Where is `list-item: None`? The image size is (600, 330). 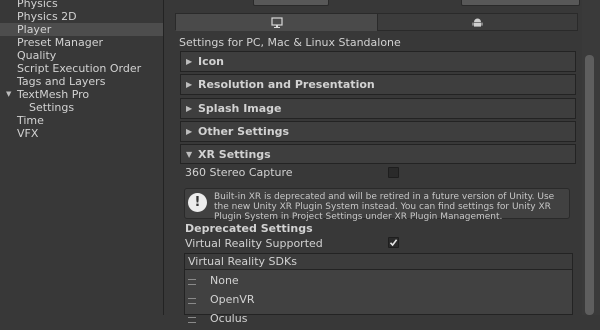
list-item: None is located at coordinates (378, 281).